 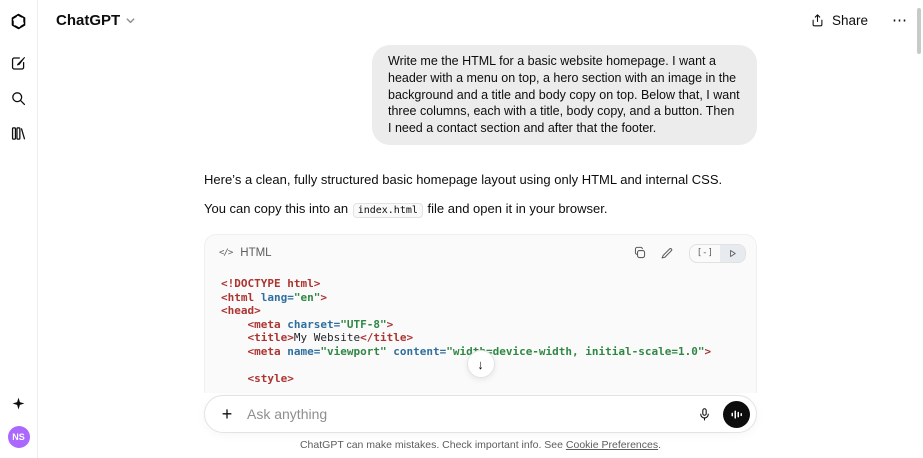 I want to click on edit-code-button, so click(x=667, y=253).